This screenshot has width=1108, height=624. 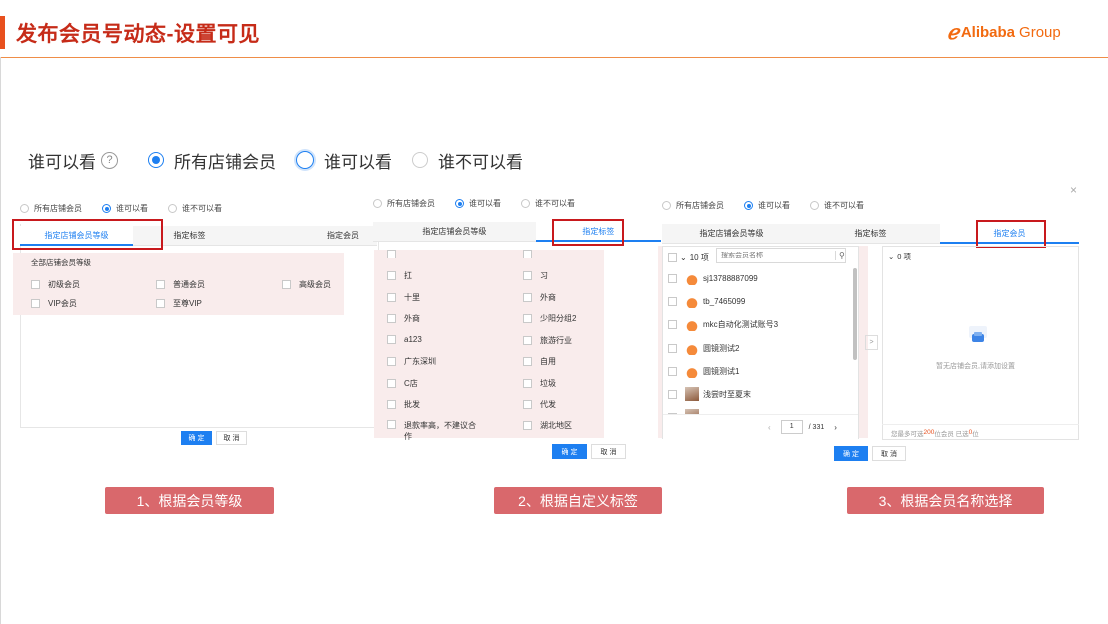 I want to click on prev-page-icon: ‹, so click(x=769, y=427).